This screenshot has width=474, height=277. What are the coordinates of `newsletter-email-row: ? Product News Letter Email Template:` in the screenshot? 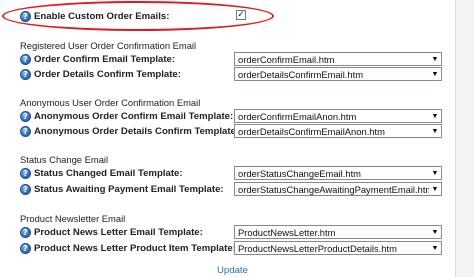 It's located at (111, 232).